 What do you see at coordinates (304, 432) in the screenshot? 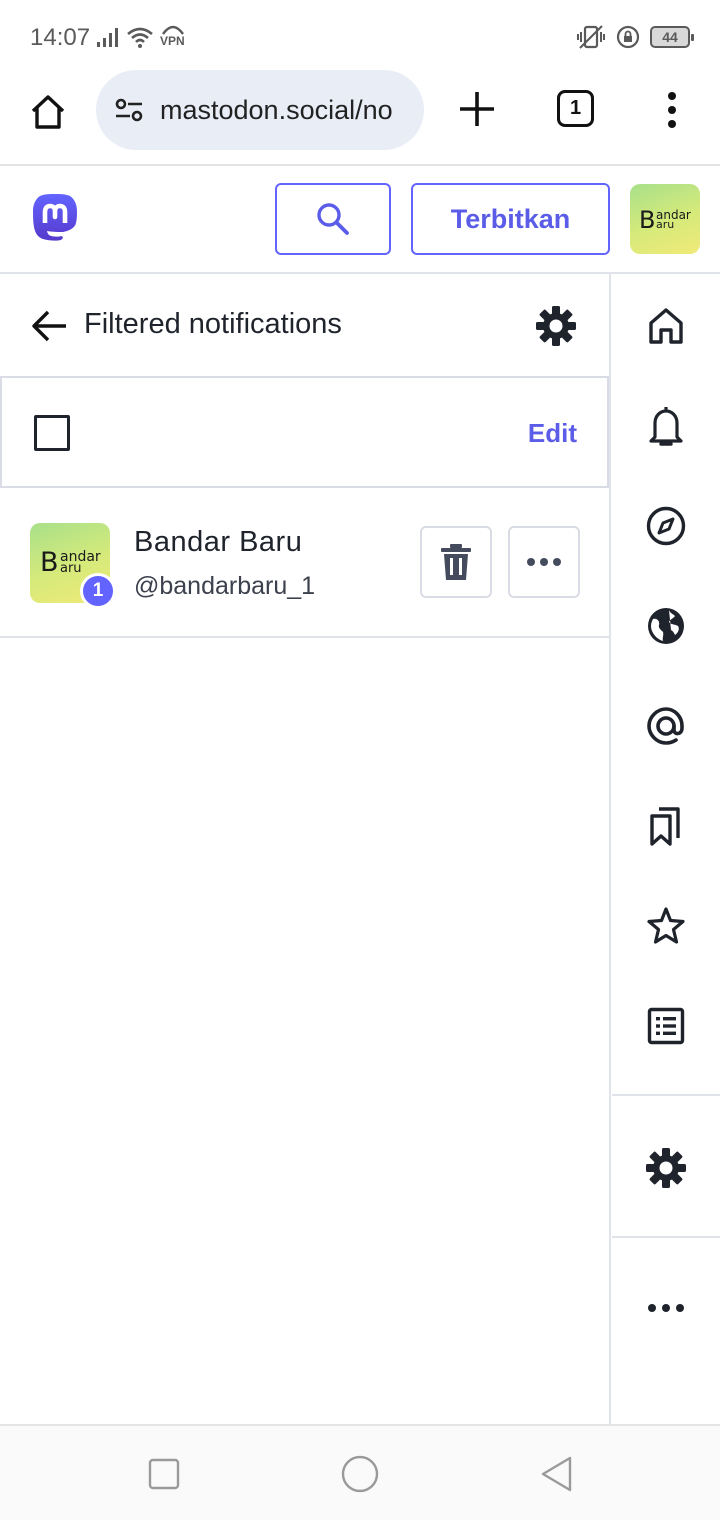
I see `selection-bar: Edit` at bounding box center [304, 432].